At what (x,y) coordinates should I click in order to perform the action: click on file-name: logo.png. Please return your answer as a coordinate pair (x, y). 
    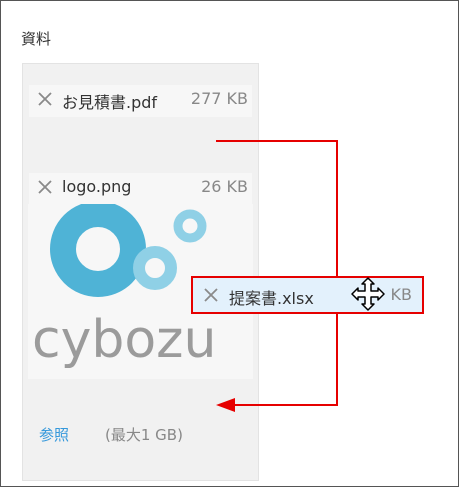
    Looking at the image, I should click on (96, 186).